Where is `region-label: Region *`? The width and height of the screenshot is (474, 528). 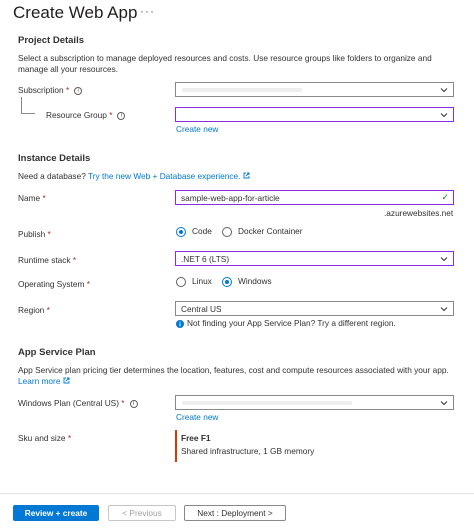 region-label: Region * is located at coordinates (34, 310).